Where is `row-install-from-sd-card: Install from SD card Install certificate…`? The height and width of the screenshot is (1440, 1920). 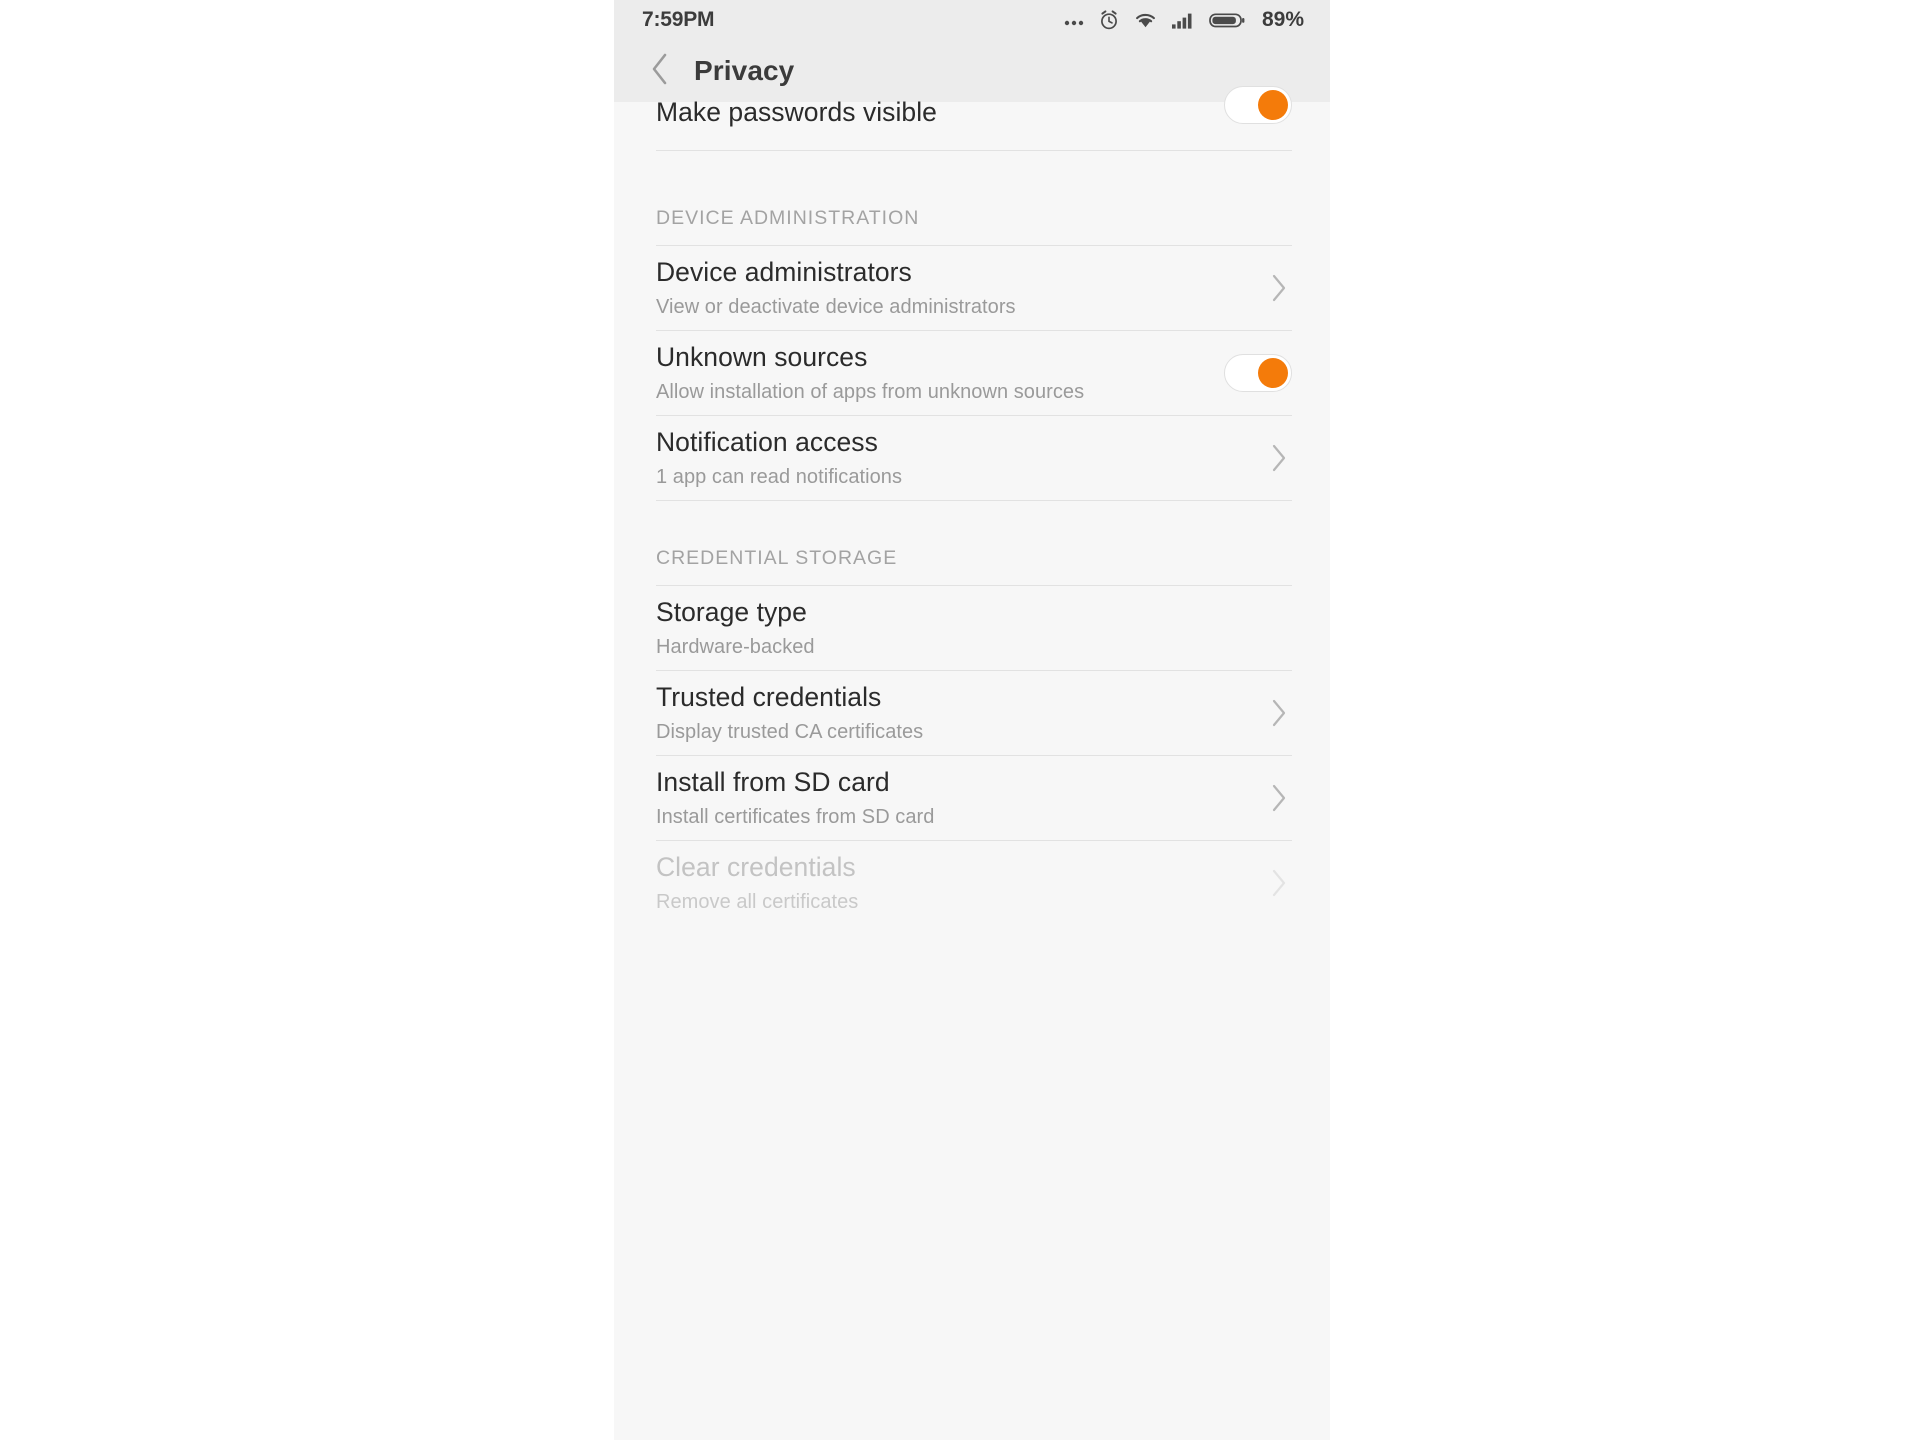 row-install-from-sd-card: Install from SD card Install certificate… is located at coordinates (972, 798).